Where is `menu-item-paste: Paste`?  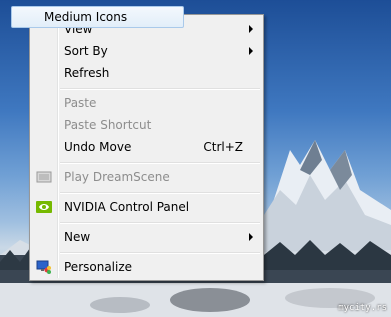
menu-item-paste: Paste is located at coordinates (146, 103).